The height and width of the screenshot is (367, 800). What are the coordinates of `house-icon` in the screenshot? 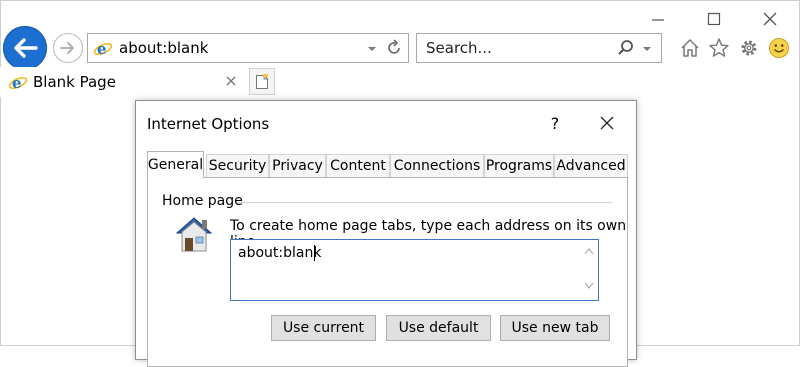 It's located at (194, 236).